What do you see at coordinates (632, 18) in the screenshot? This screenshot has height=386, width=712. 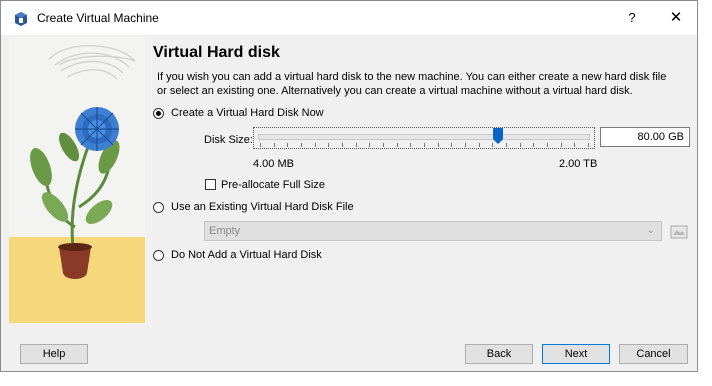 I see `help-icon: ?` at bounding box center [632, 18].